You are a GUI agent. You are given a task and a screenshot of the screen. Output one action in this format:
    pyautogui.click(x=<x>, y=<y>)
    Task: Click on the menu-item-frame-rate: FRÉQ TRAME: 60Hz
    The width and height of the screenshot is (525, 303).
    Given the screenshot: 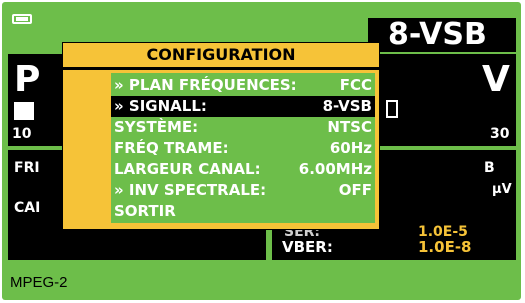 What is the action you would take?
    pyautogui.click(x=243, y=148)
    